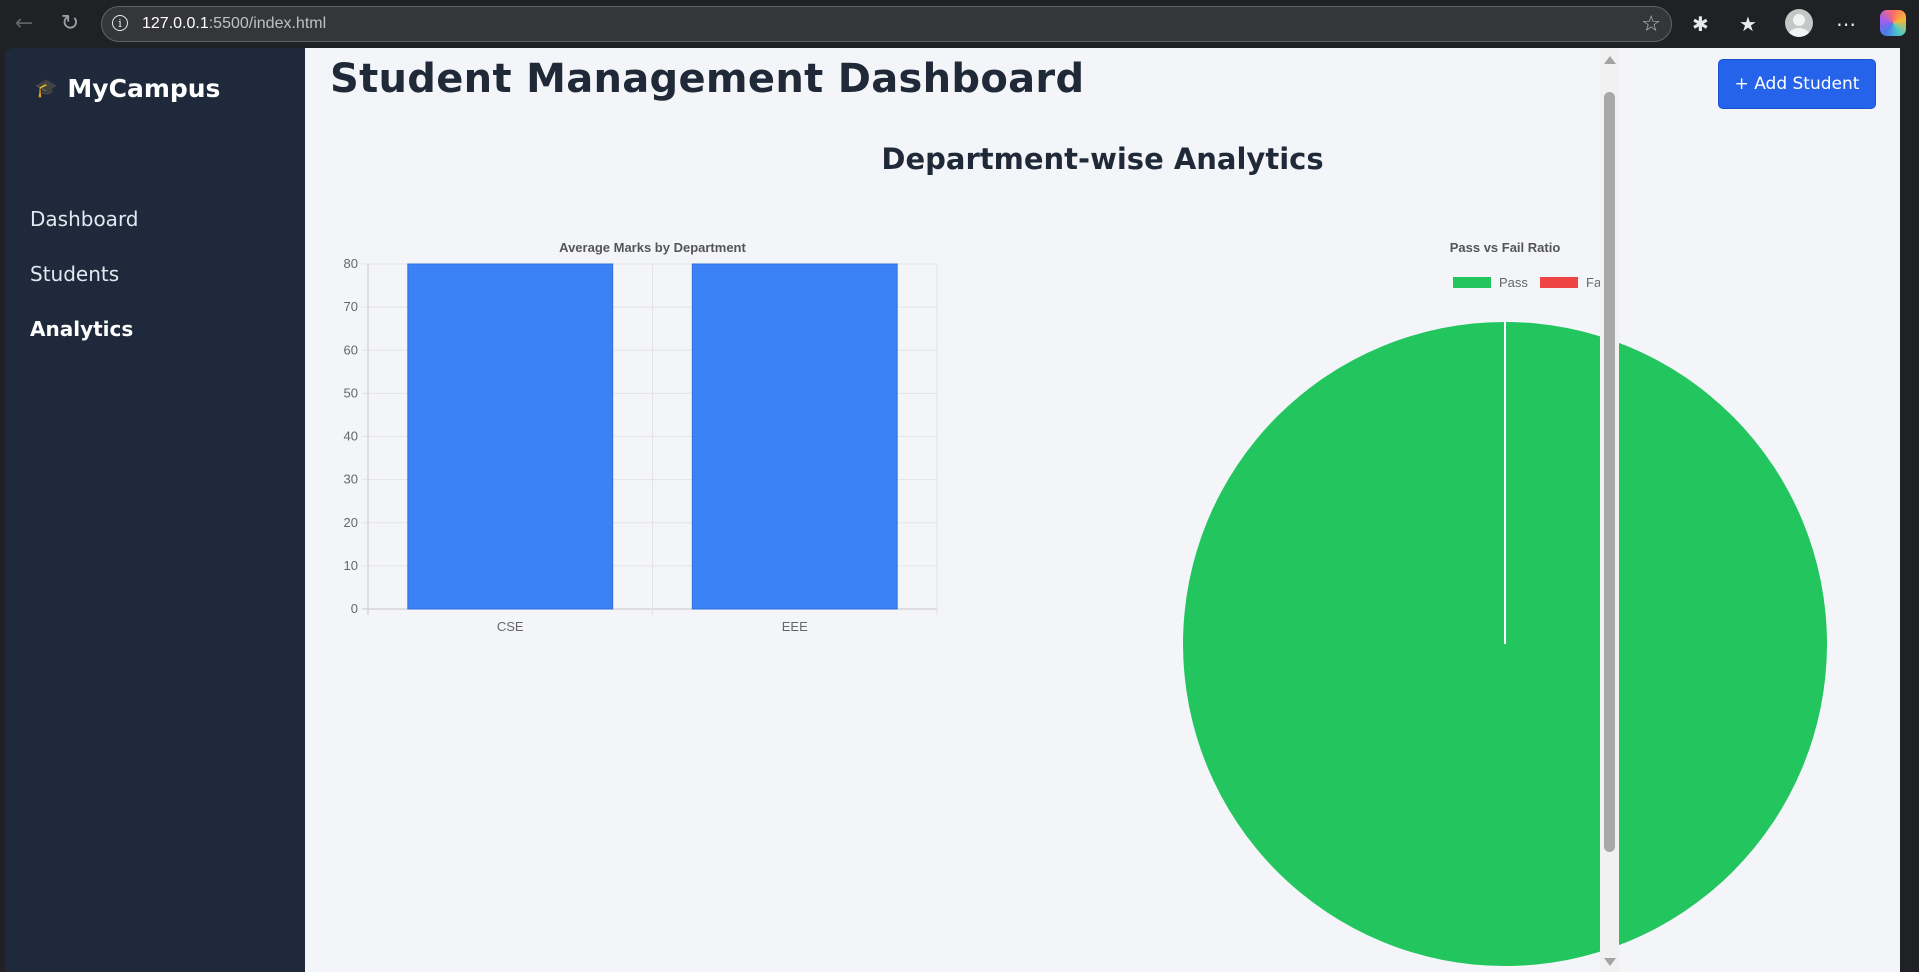 The width and height of the screenshot is (1919, 972). What do you see at coordinates (1651, 24) in the screenshot?
I see `favorite-star-icon: ☆` at bounding box center [1651, 24].